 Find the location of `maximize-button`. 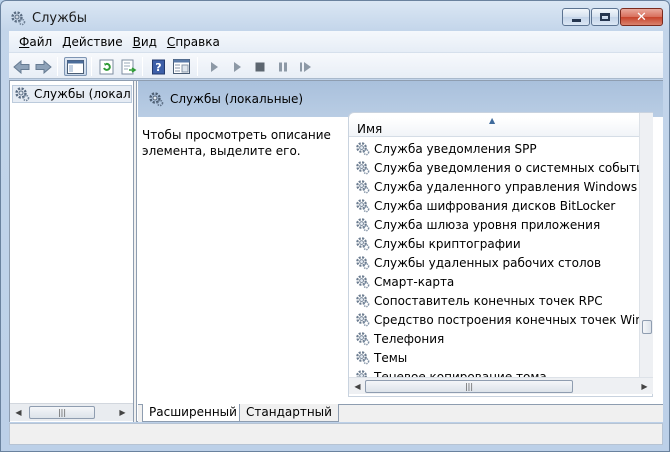

maximize-button is located at coordinates (605, 17).